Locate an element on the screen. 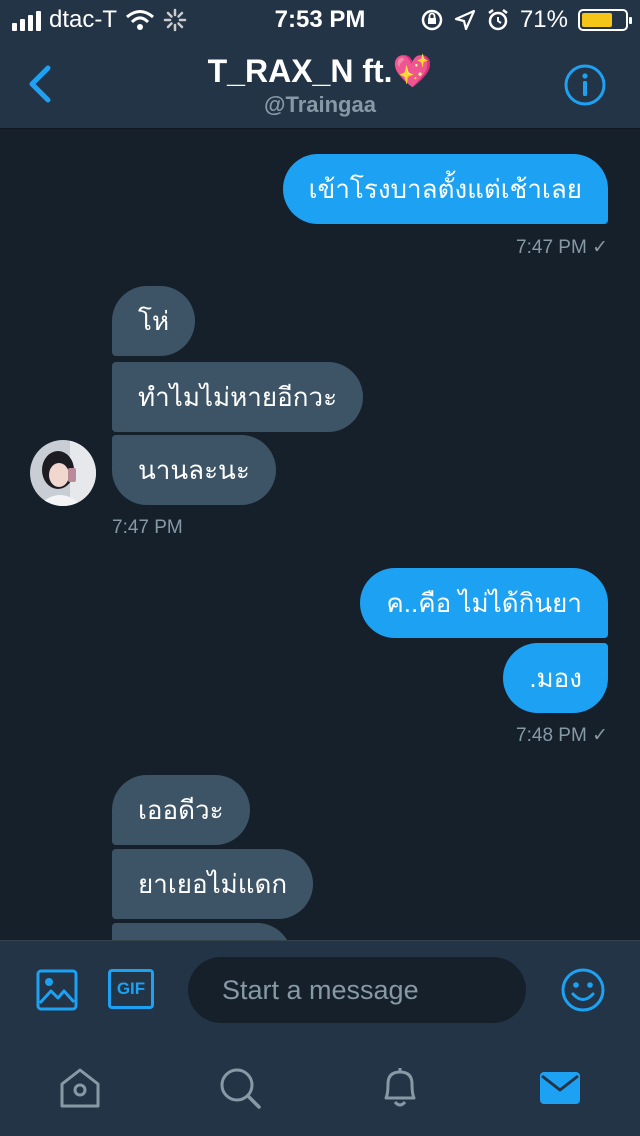  alarm-icon is located at coordinates (498, 20).